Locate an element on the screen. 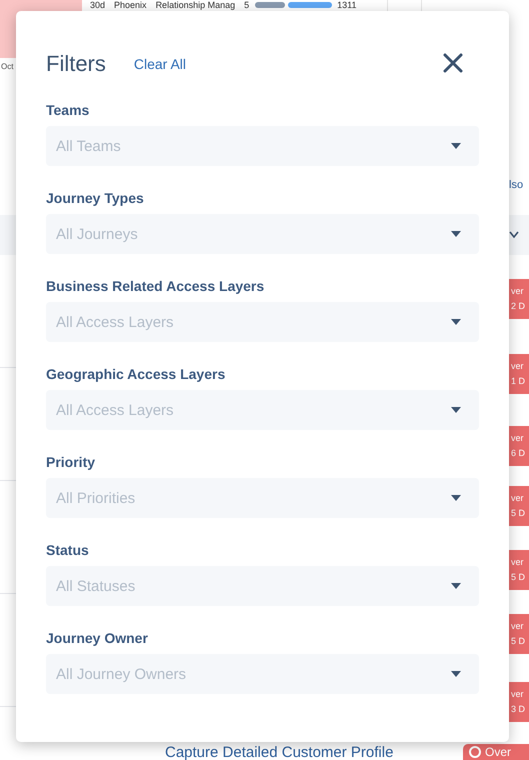  status-badge: Over is located at coordinates (496, 752).